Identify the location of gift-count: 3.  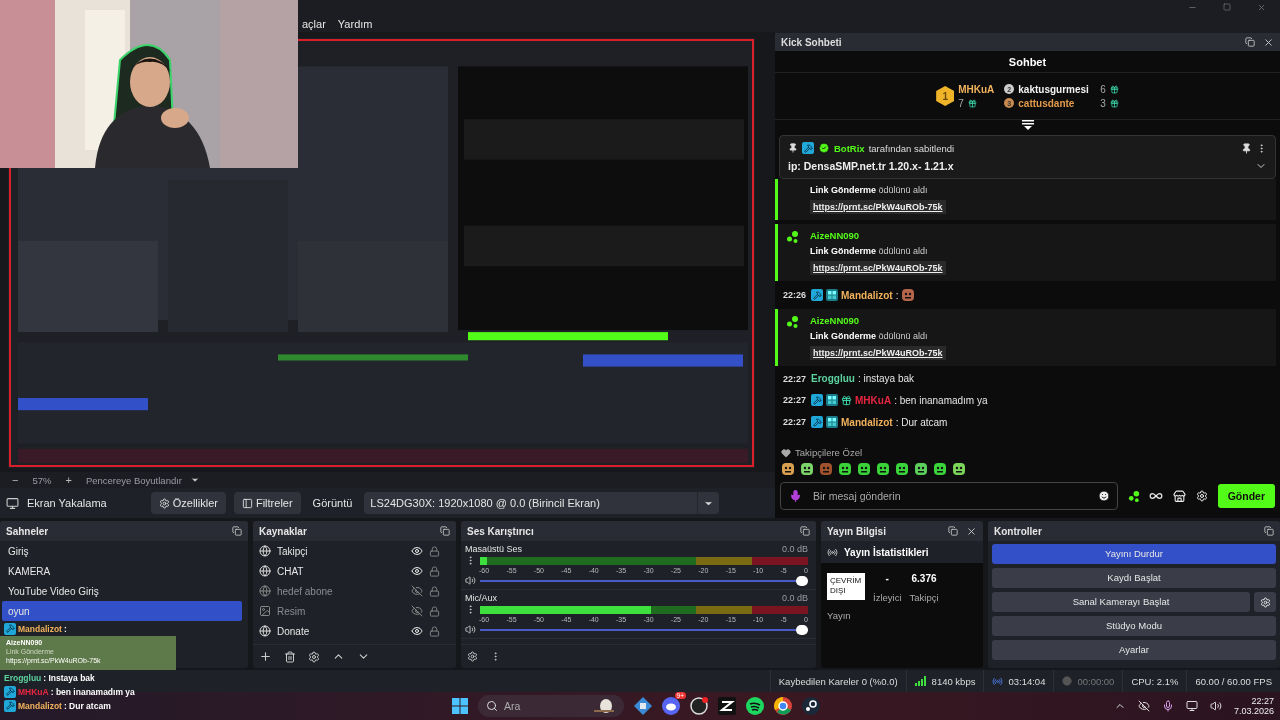
(1103, 103).